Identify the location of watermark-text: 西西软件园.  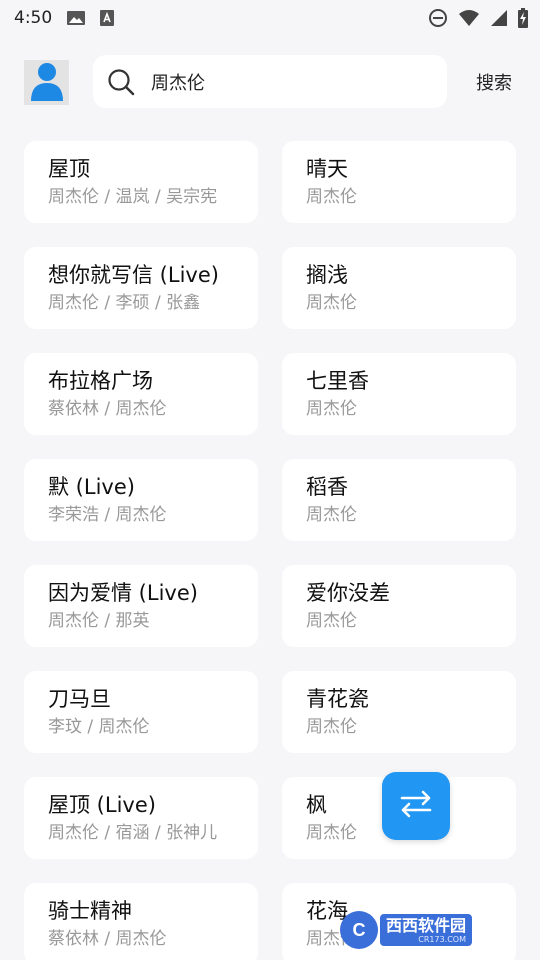
(426, 925).